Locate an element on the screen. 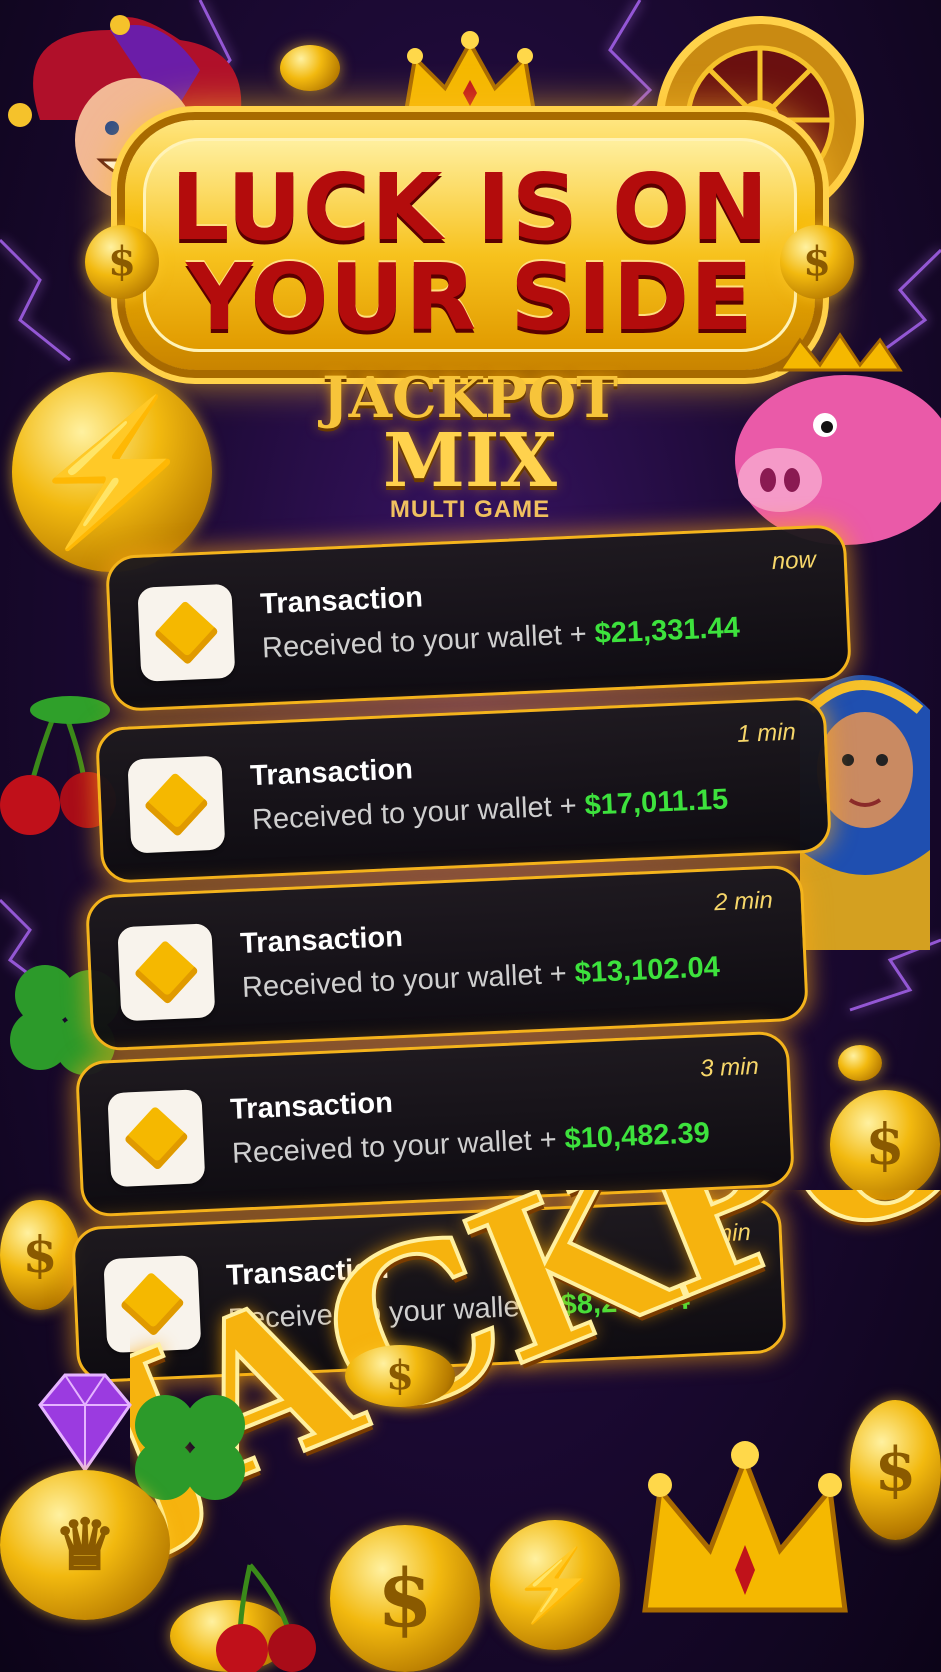 This screenshot has width=941, height=1672. cherries-icon is located at coordinates (266, 1617).